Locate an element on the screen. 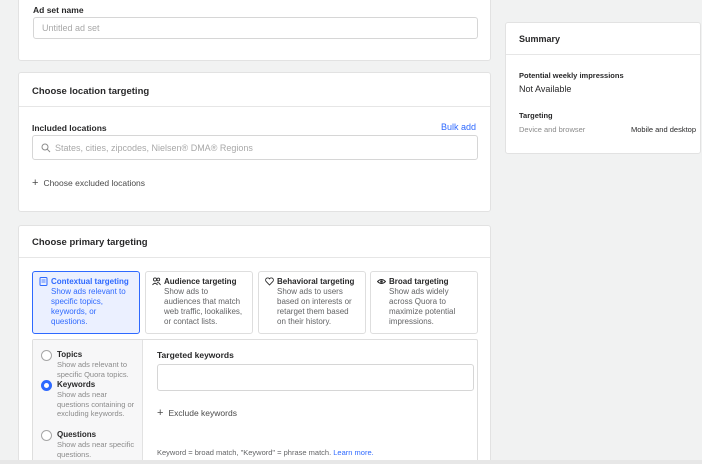 The width and height of the screenshot is (702, 464). exclude-keywords-link: + Exclude keywords is located at coordinates (197, 413).